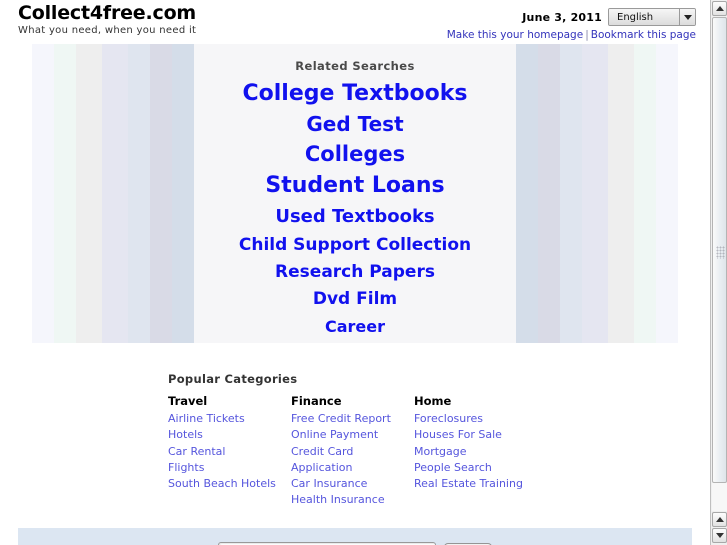 This screenshot has width=727, height=545. Describe the element at coordinates (327, 543) in the screenshot. I see `search-input` at that location.